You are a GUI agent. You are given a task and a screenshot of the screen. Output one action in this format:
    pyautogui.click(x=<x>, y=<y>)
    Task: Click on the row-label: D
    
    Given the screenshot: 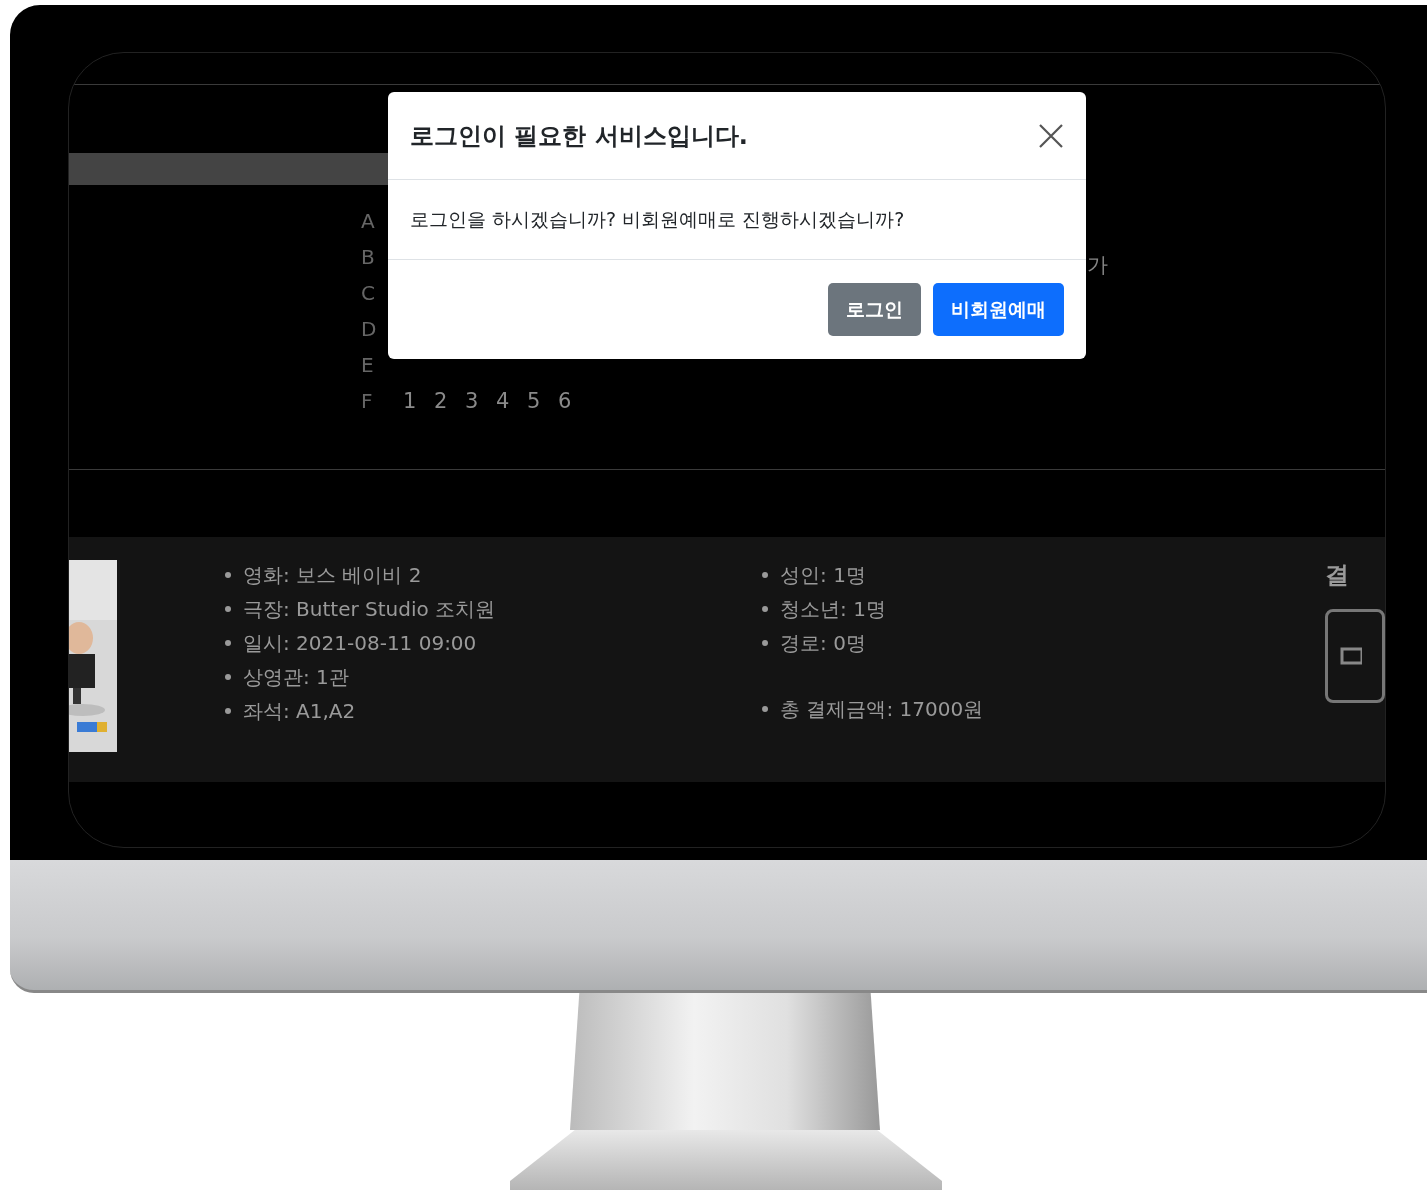 What is the action you would take?
    pyautogui.click(x=369, y=329)
    